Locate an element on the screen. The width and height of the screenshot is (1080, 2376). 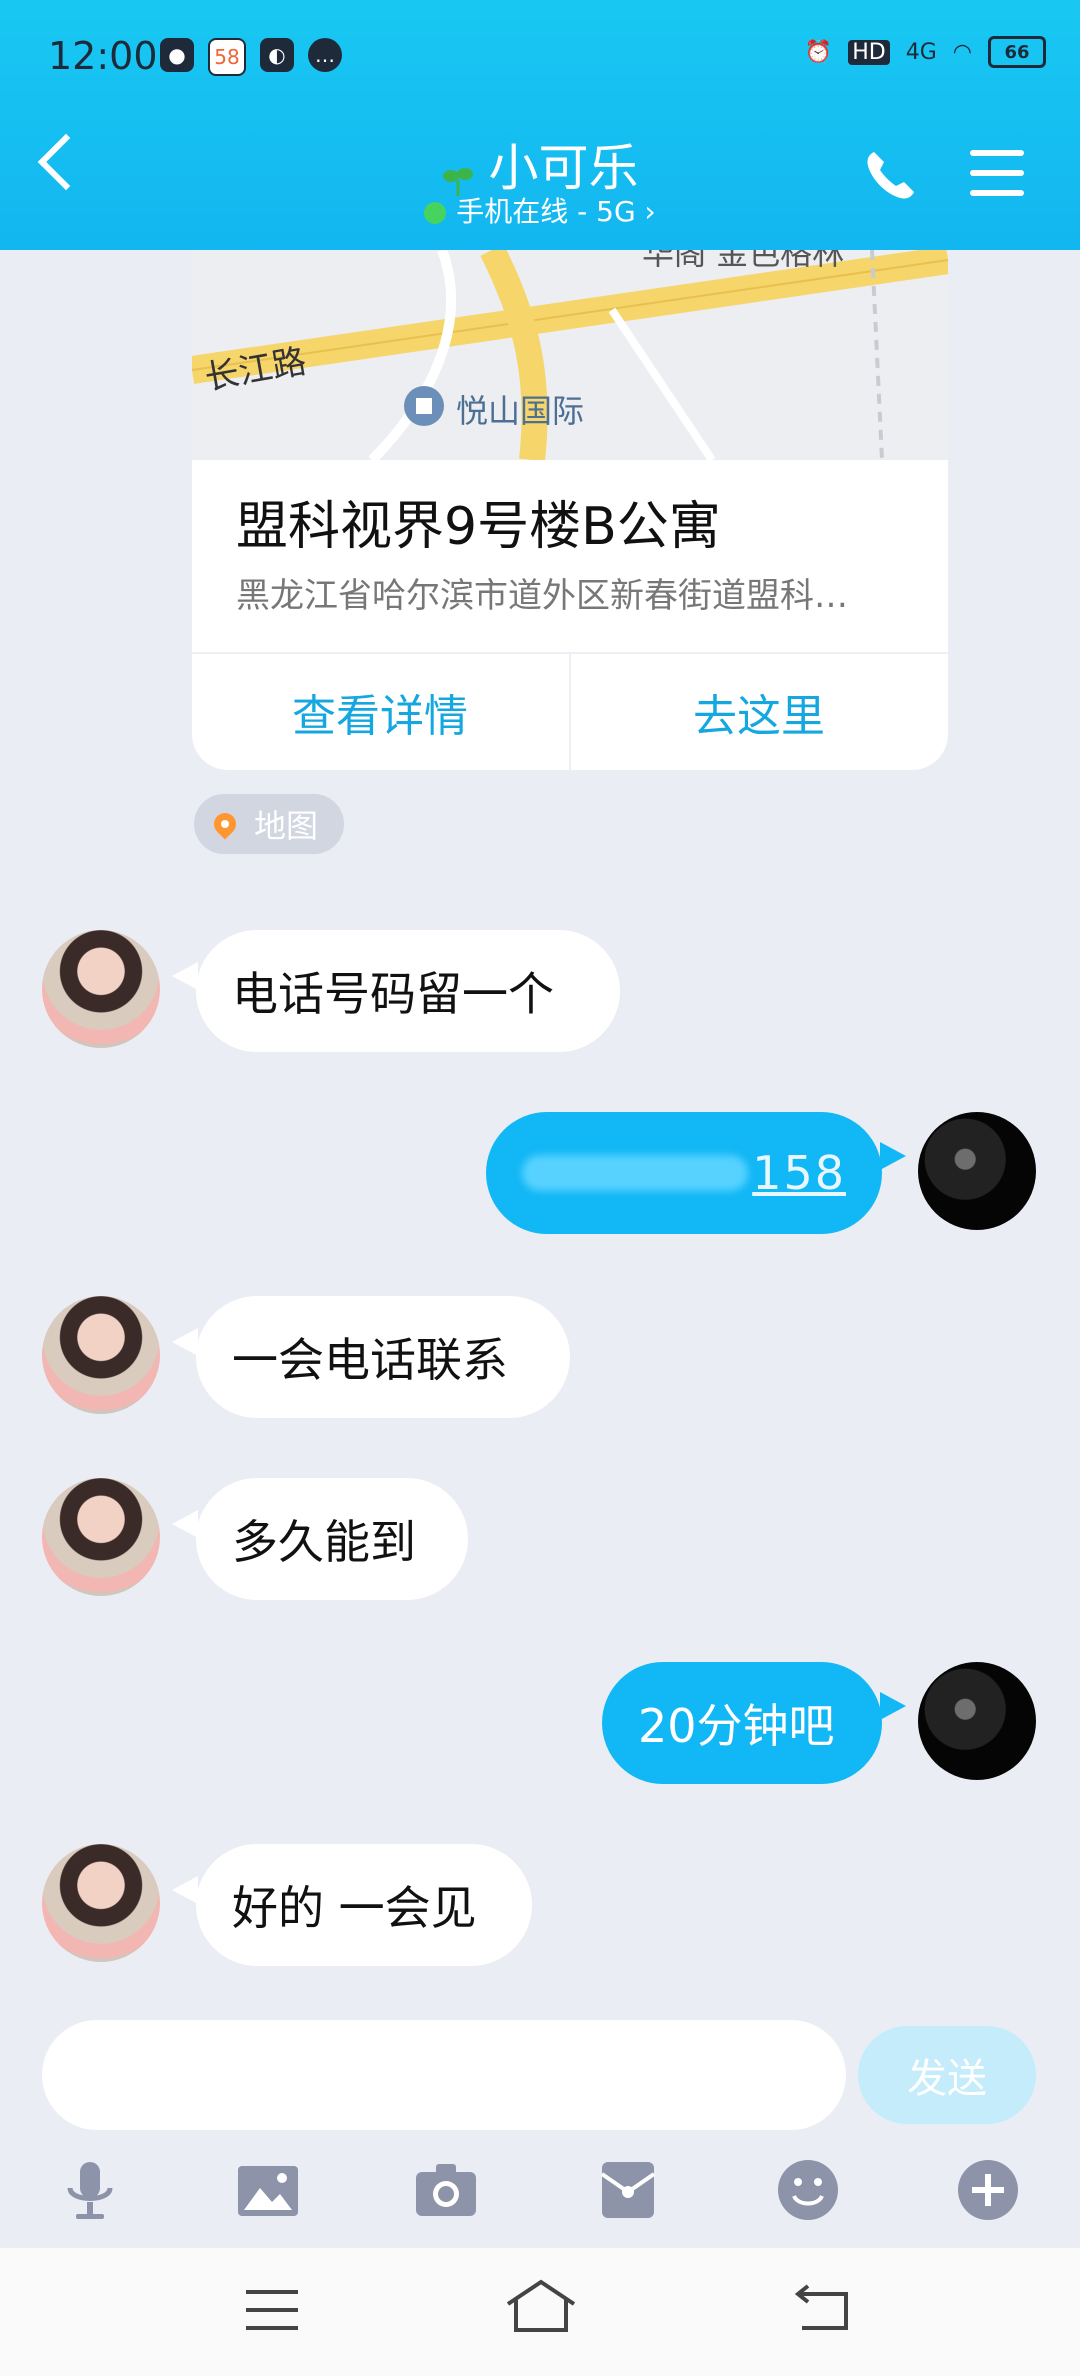
send-button: 发送 is located at coordinates (947, 2075).